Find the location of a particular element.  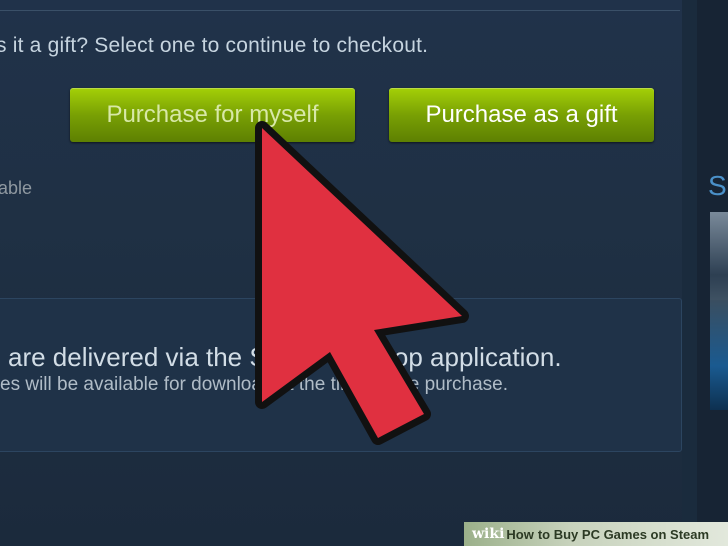

availability-text: able is located at coordinates (16, 188).